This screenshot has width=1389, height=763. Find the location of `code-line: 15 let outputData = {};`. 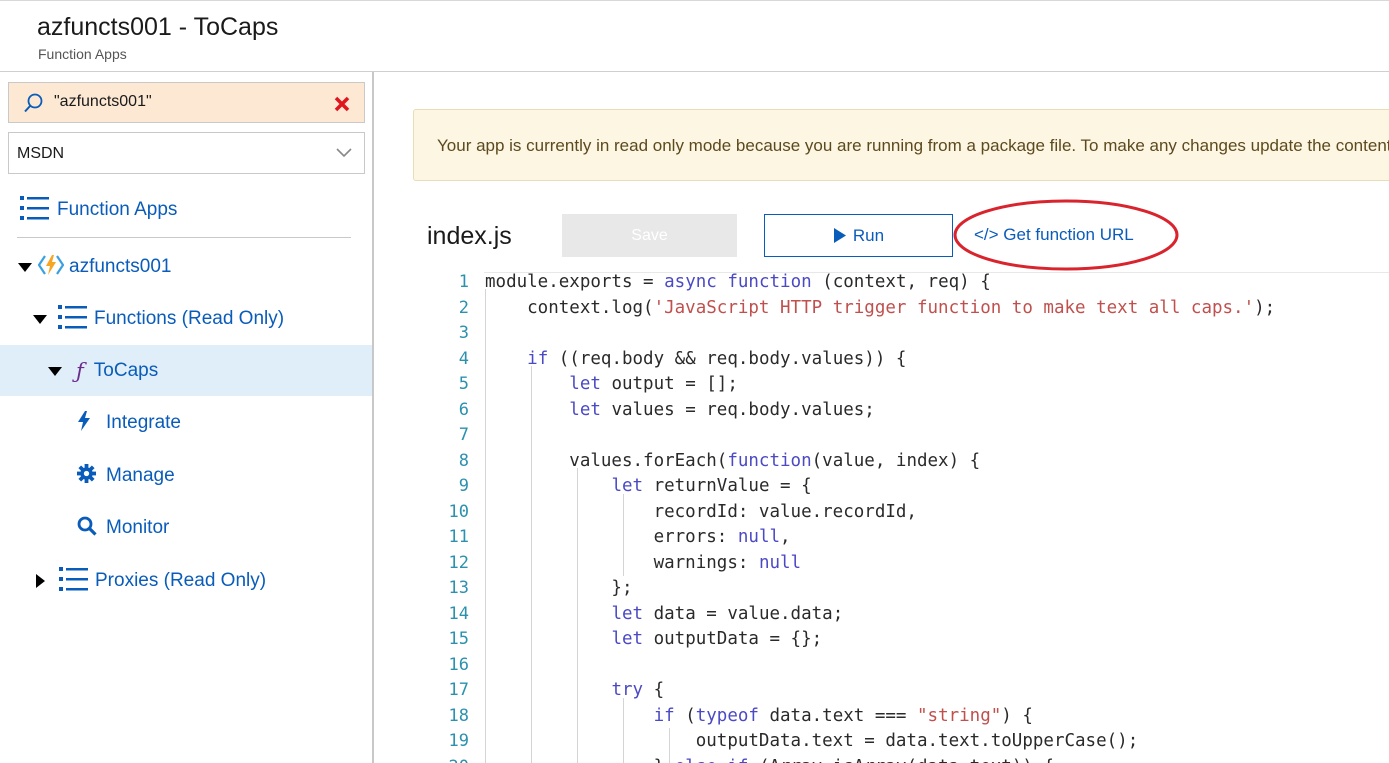

code-line: 15 let outputData = {}; is located at coordinates (882, 642).